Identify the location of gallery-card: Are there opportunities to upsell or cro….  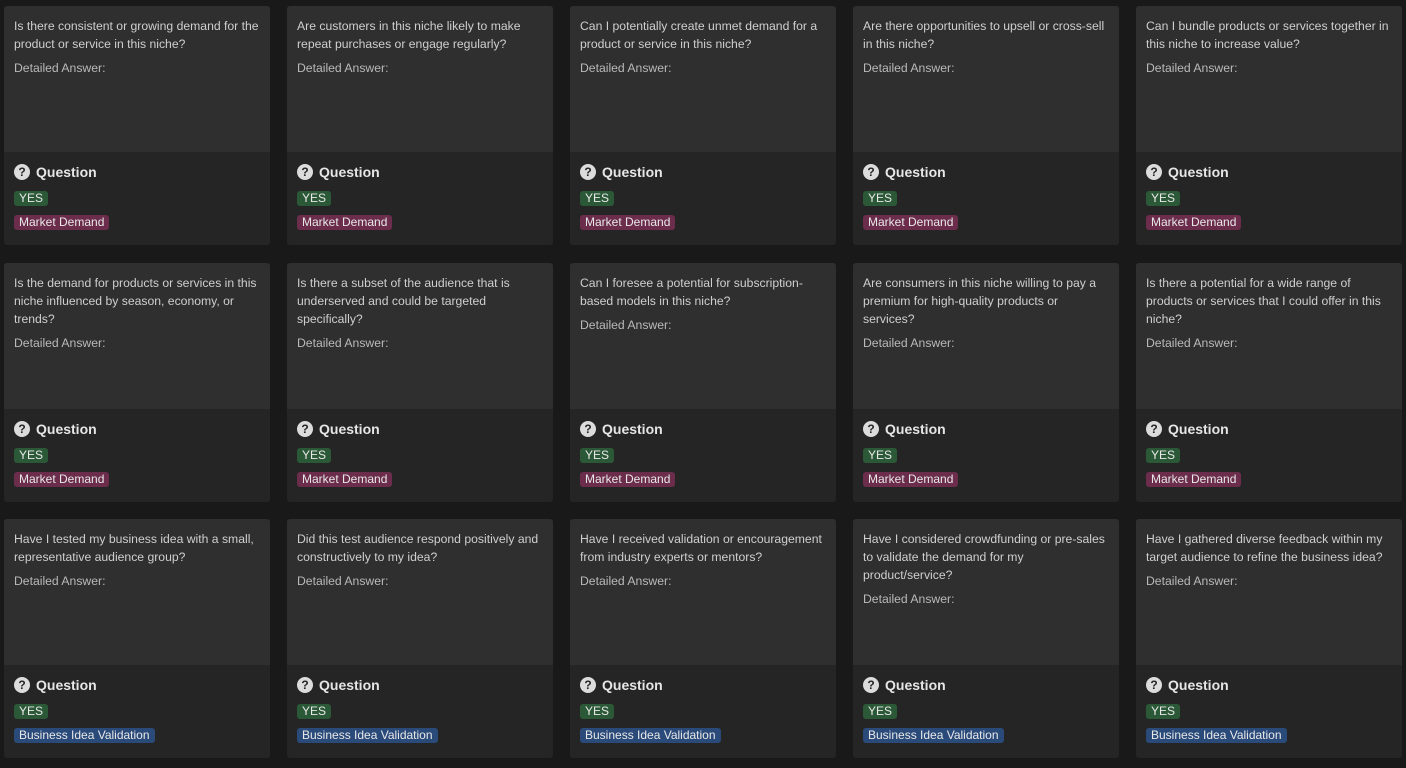
(986, 125).